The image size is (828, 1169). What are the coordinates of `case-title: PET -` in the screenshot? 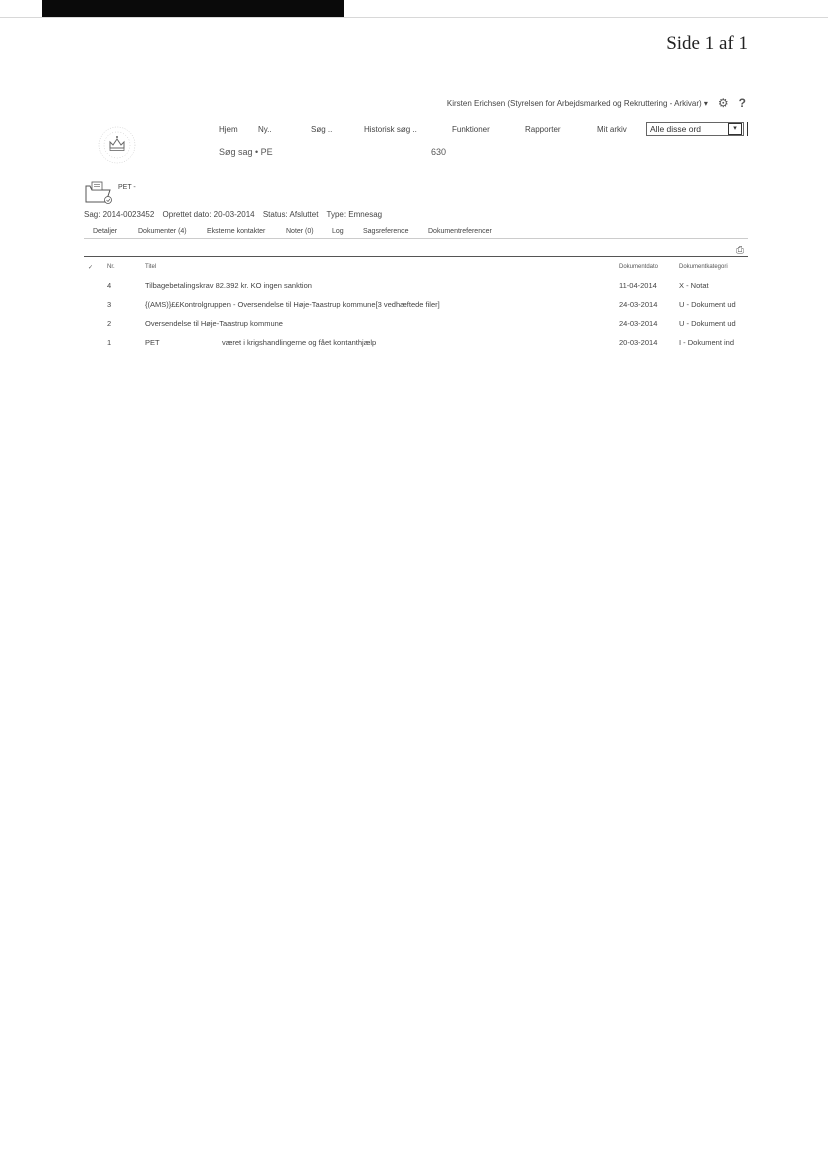 It's located at (127, 187).